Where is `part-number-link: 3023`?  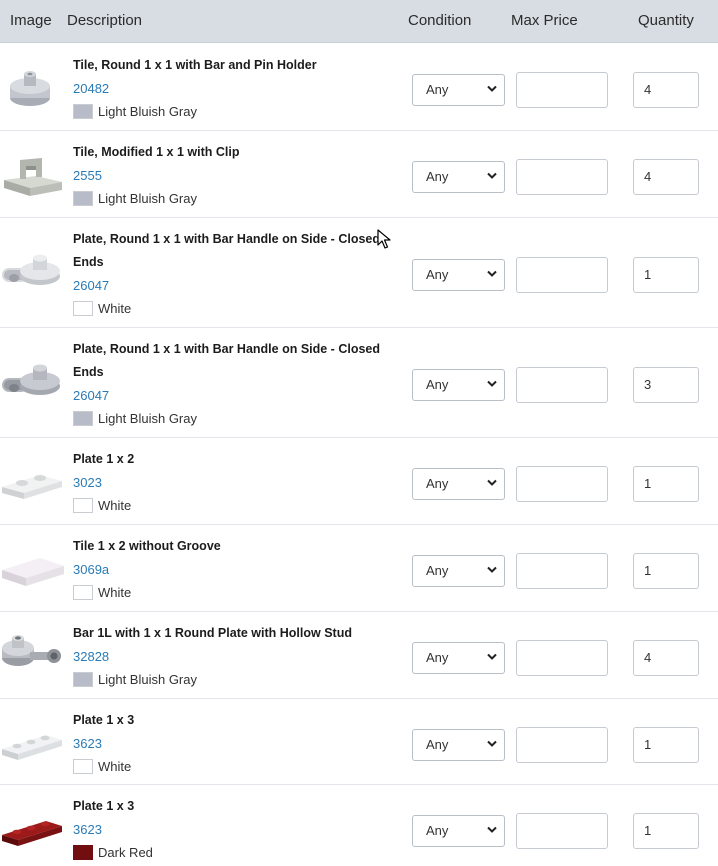 part-number-link: 3023 is located at coordinates (232, 482).